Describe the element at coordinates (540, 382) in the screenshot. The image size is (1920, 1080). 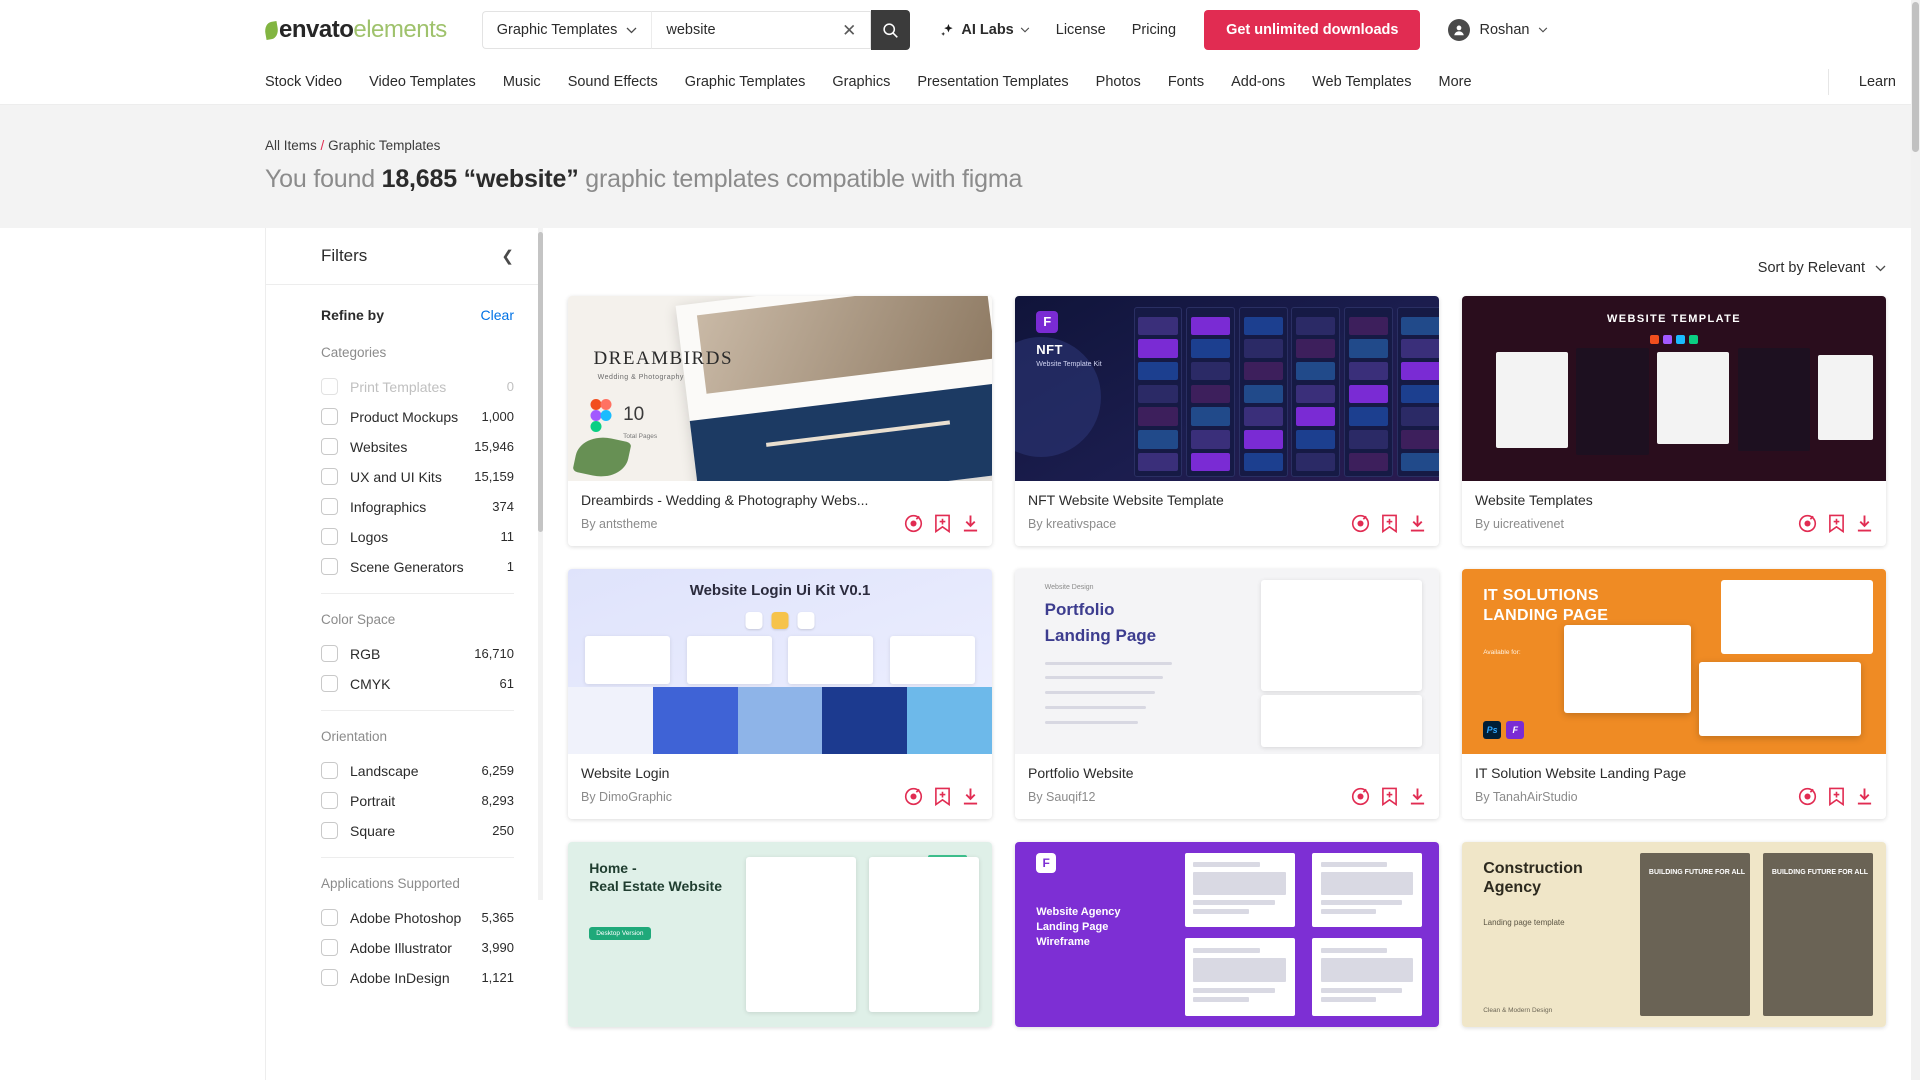
I see `sidebar-scrollbar-thumb` at that location.